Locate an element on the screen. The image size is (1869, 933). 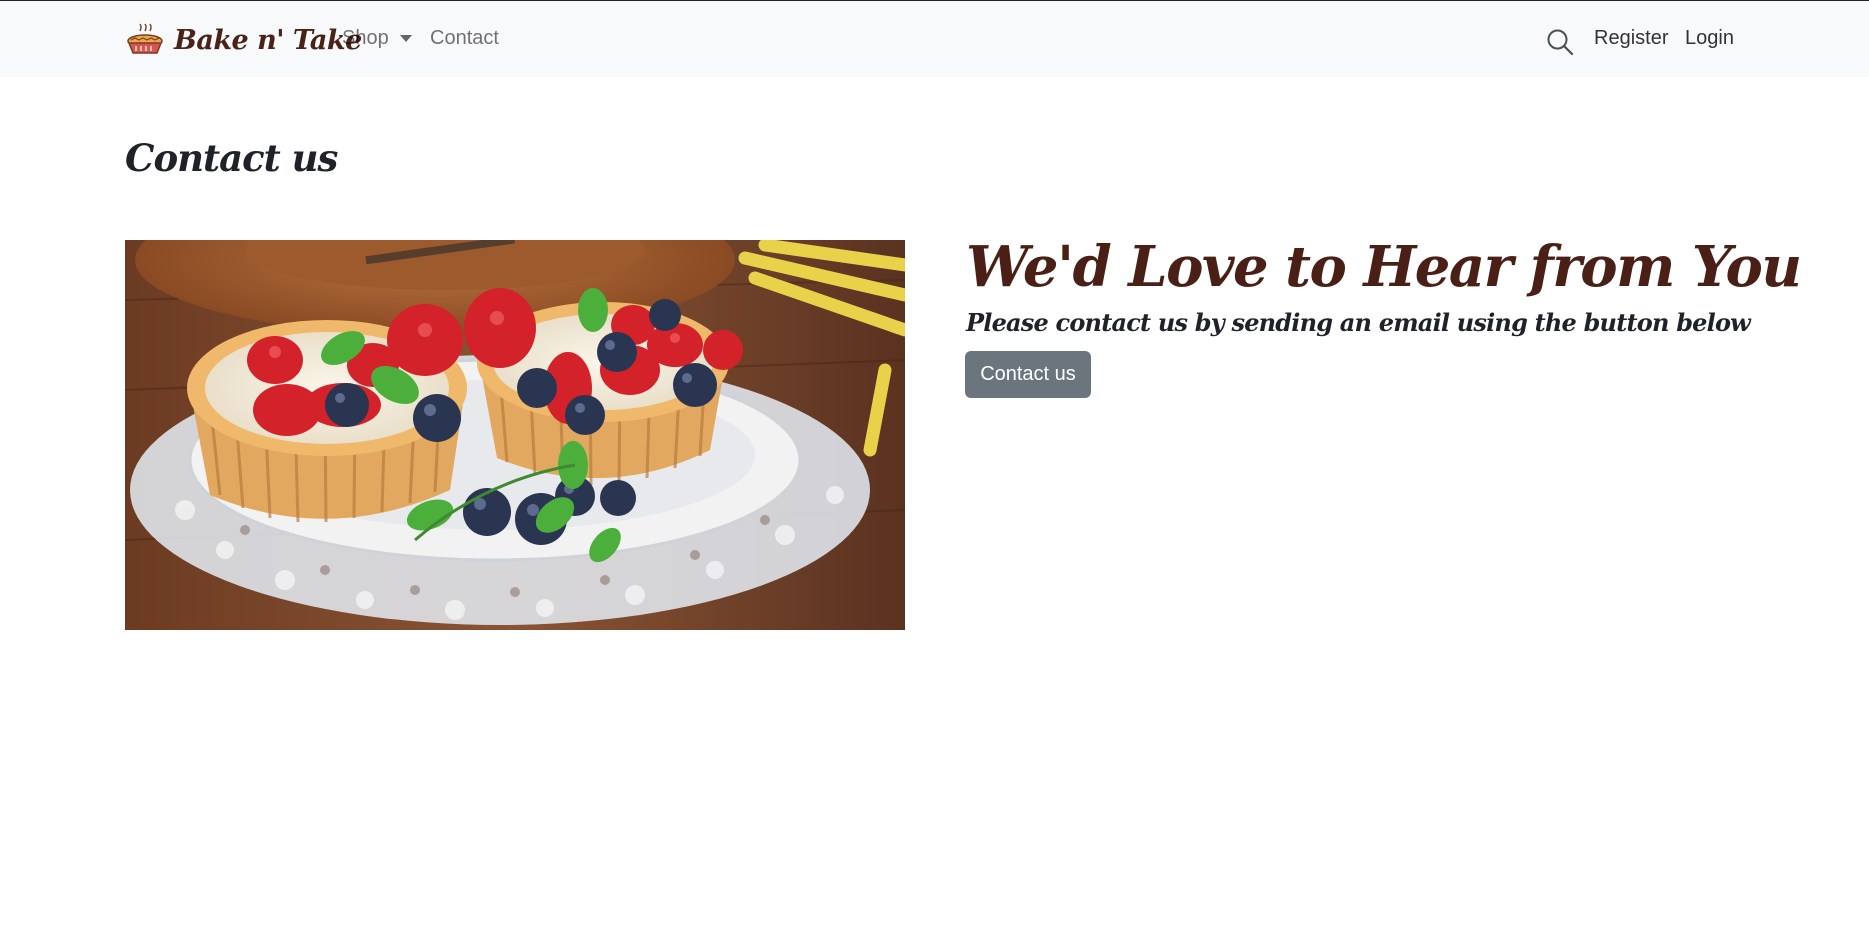
chevron-down-icon is located at coordinates (405, 38).